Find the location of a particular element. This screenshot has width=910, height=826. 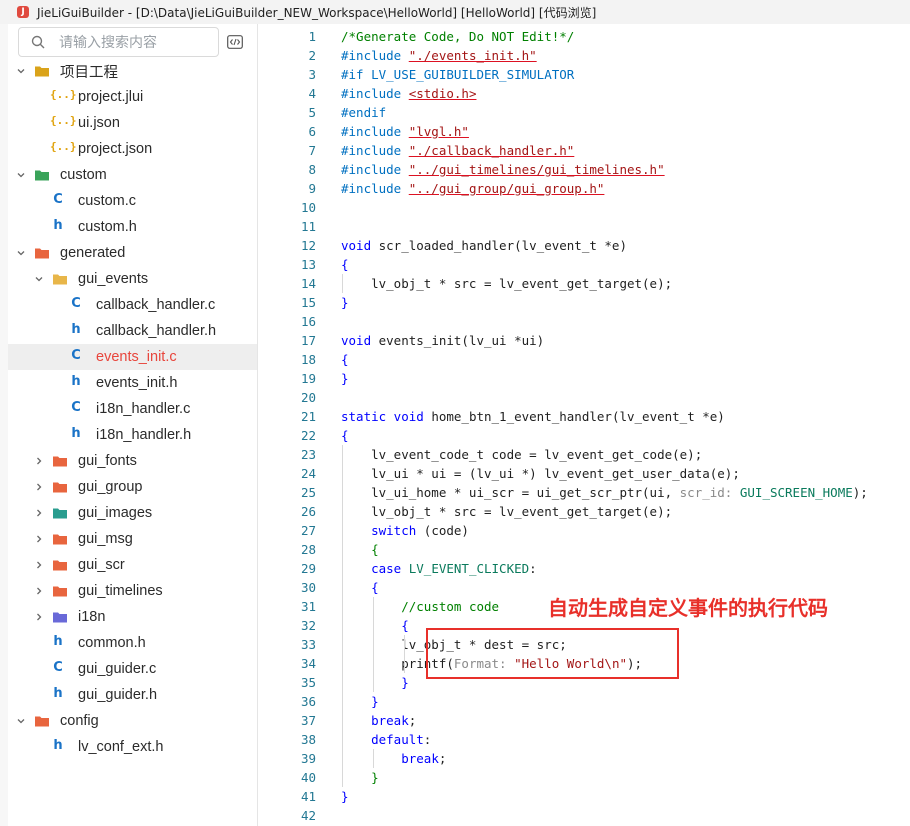

code-text: #include "./callback_handler.h" is located at coordinates (457, 150).